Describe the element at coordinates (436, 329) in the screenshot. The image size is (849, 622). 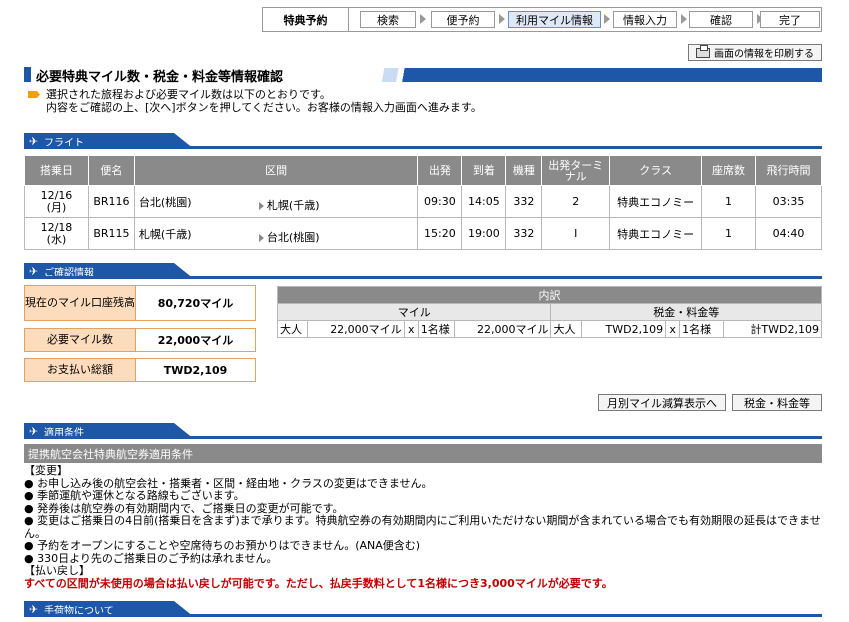
I see `breakdown-count: 1名様` at that location.